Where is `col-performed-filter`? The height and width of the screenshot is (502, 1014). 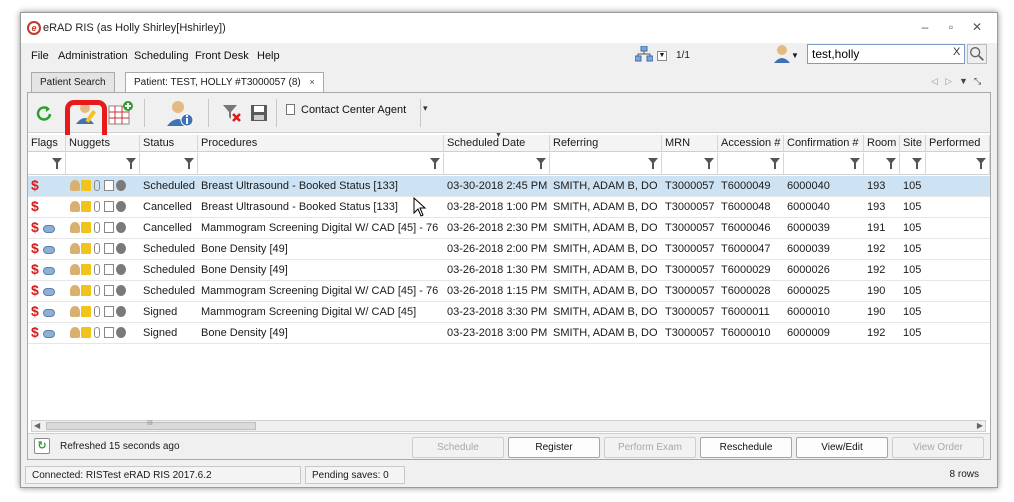 col-performed-filter is located at coordinates (958, 164).